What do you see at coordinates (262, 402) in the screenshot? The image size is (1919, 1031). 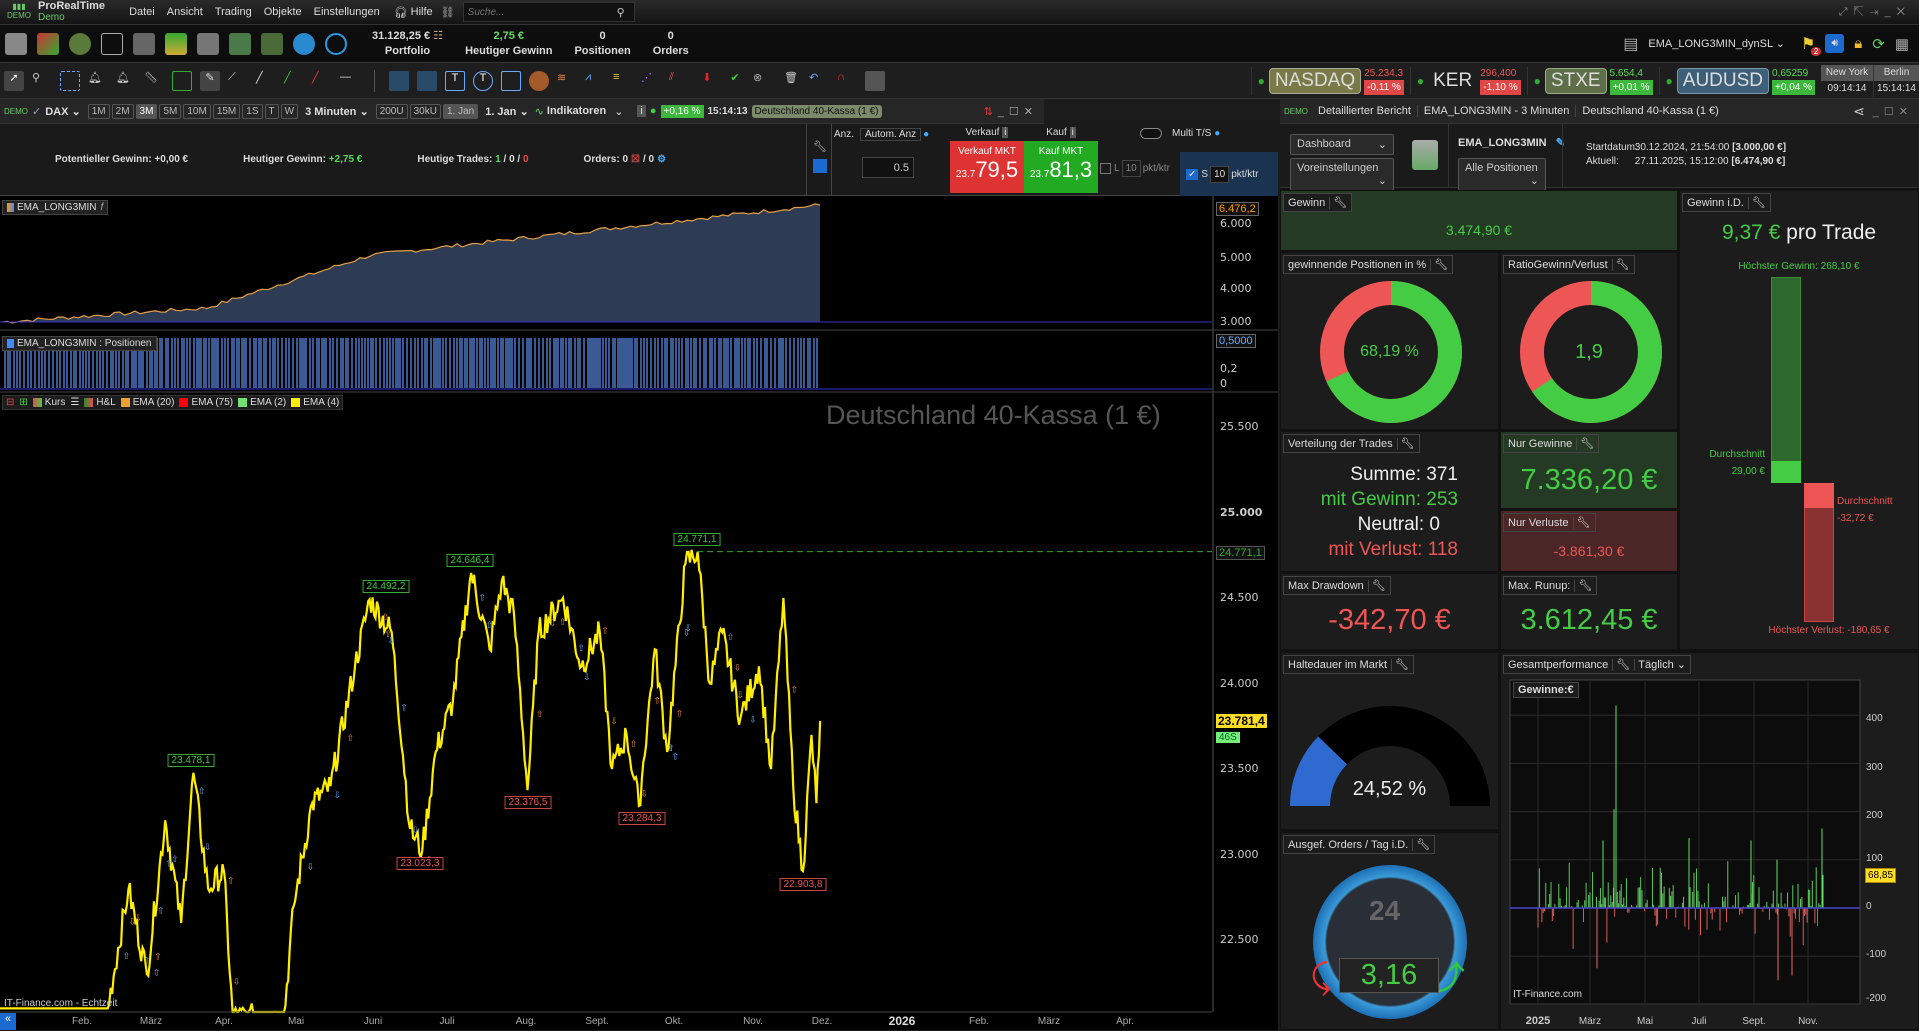 I see `legend-ema2: EMA (2)` at bounding box center [262, 402].